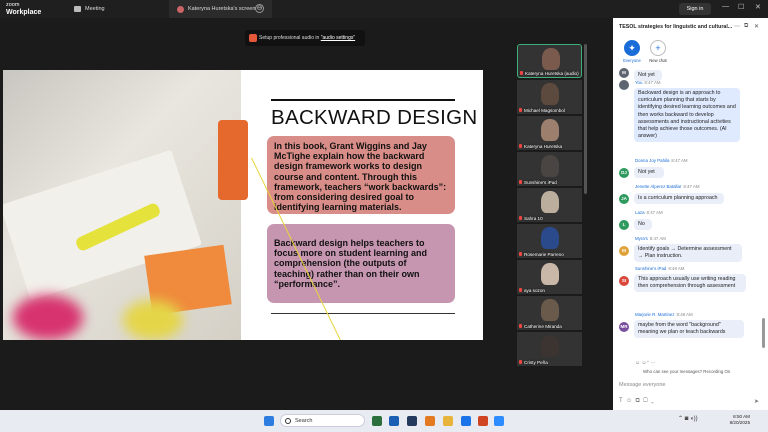 This screenshot has width=768, height=432. What do you see at coordinates (549, 97) in the screenshot?
I see `participant-tile: Michael Magsombol` at bounding box center [549, 97].